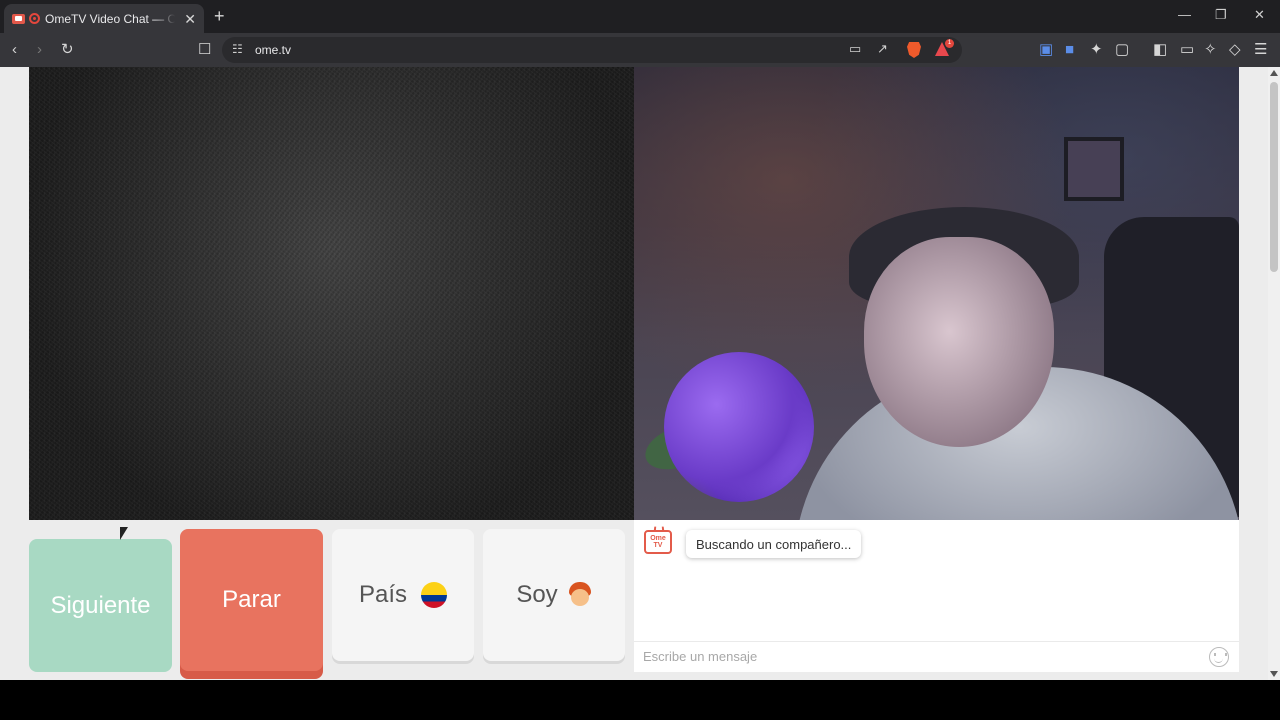  Describe the element at coordinates (1259, 15) in the screenshot. I see `close-window-button: ✕` at that location.